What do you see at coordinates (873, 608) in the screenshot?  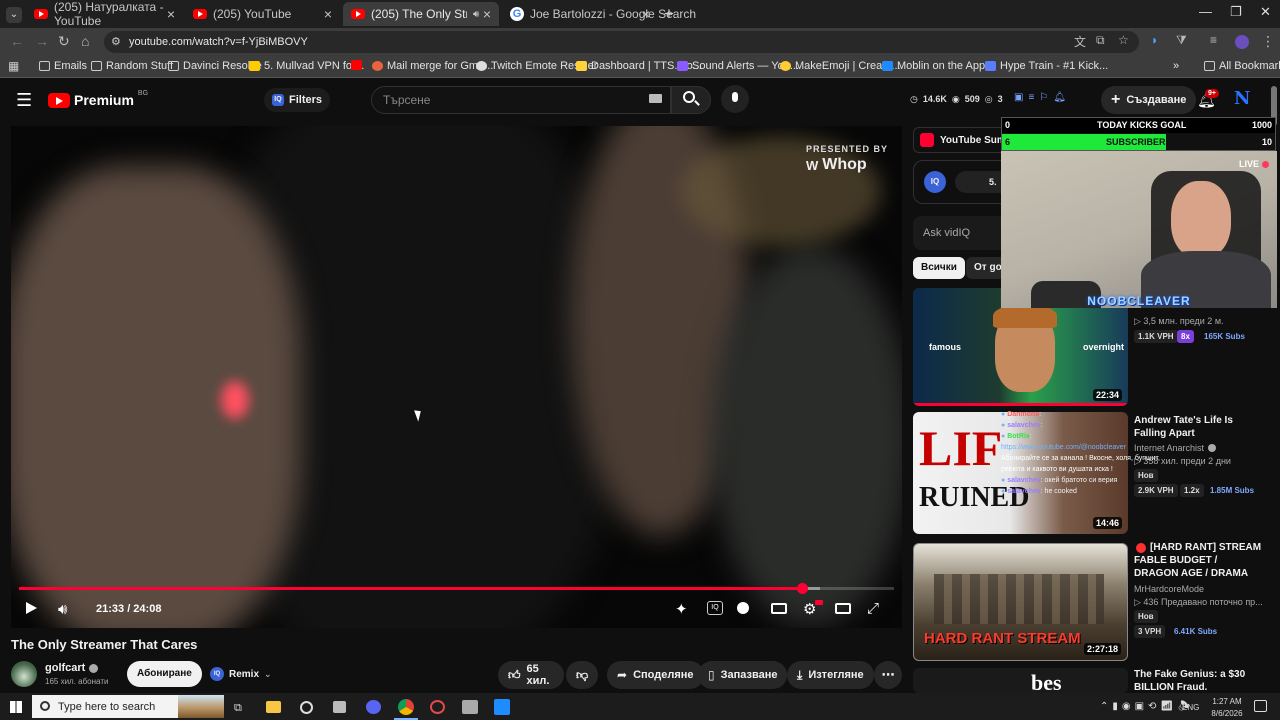 I see `fullscreen-icon: ⤢` at bounding box center [873, 608].